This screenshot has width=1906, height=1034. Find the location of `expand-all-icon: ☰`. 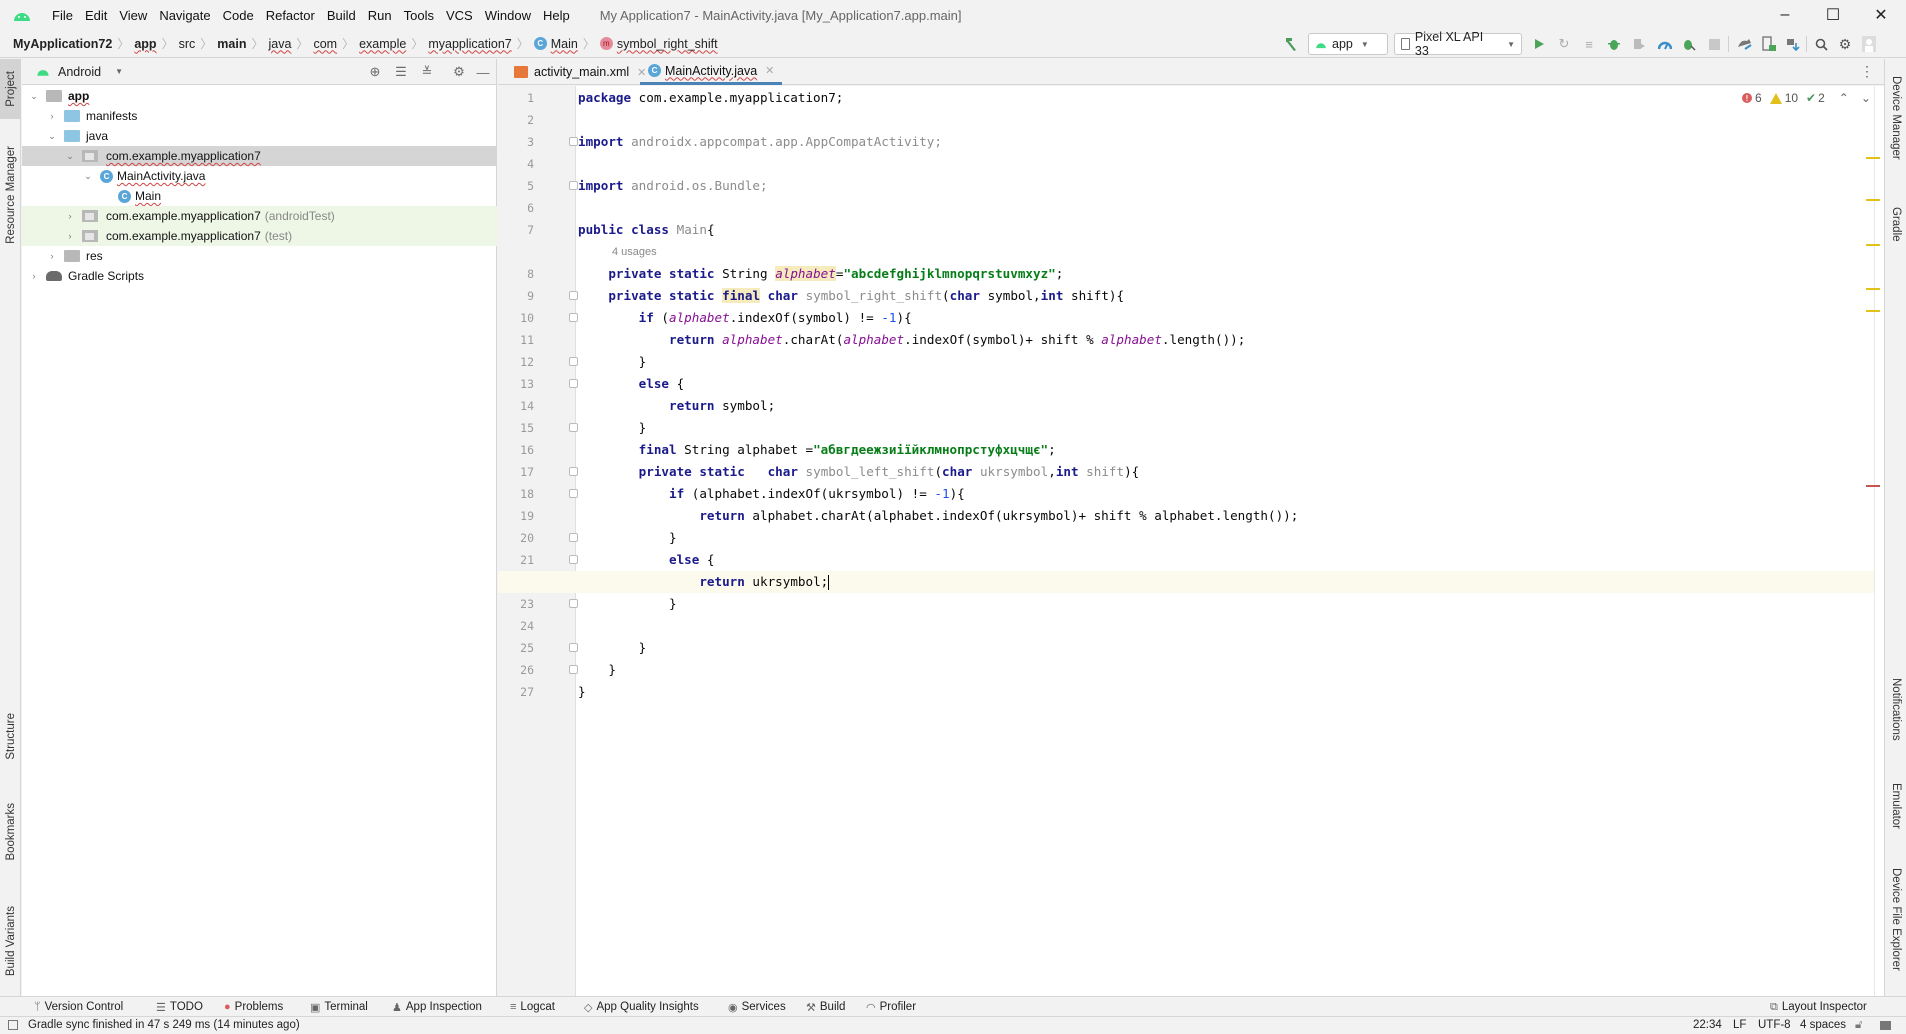

expand-all-icon: ☰ is located at coordinates (401, 72).